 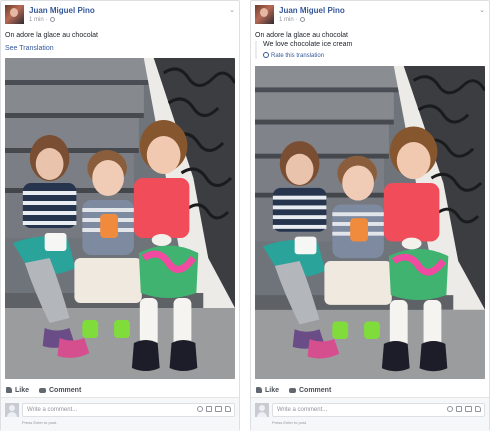 What do you see at coordinates (308, 44) in the screenshot?
I see `translation-text: We love chocolate ice cream` at bounding box center [308, 44].